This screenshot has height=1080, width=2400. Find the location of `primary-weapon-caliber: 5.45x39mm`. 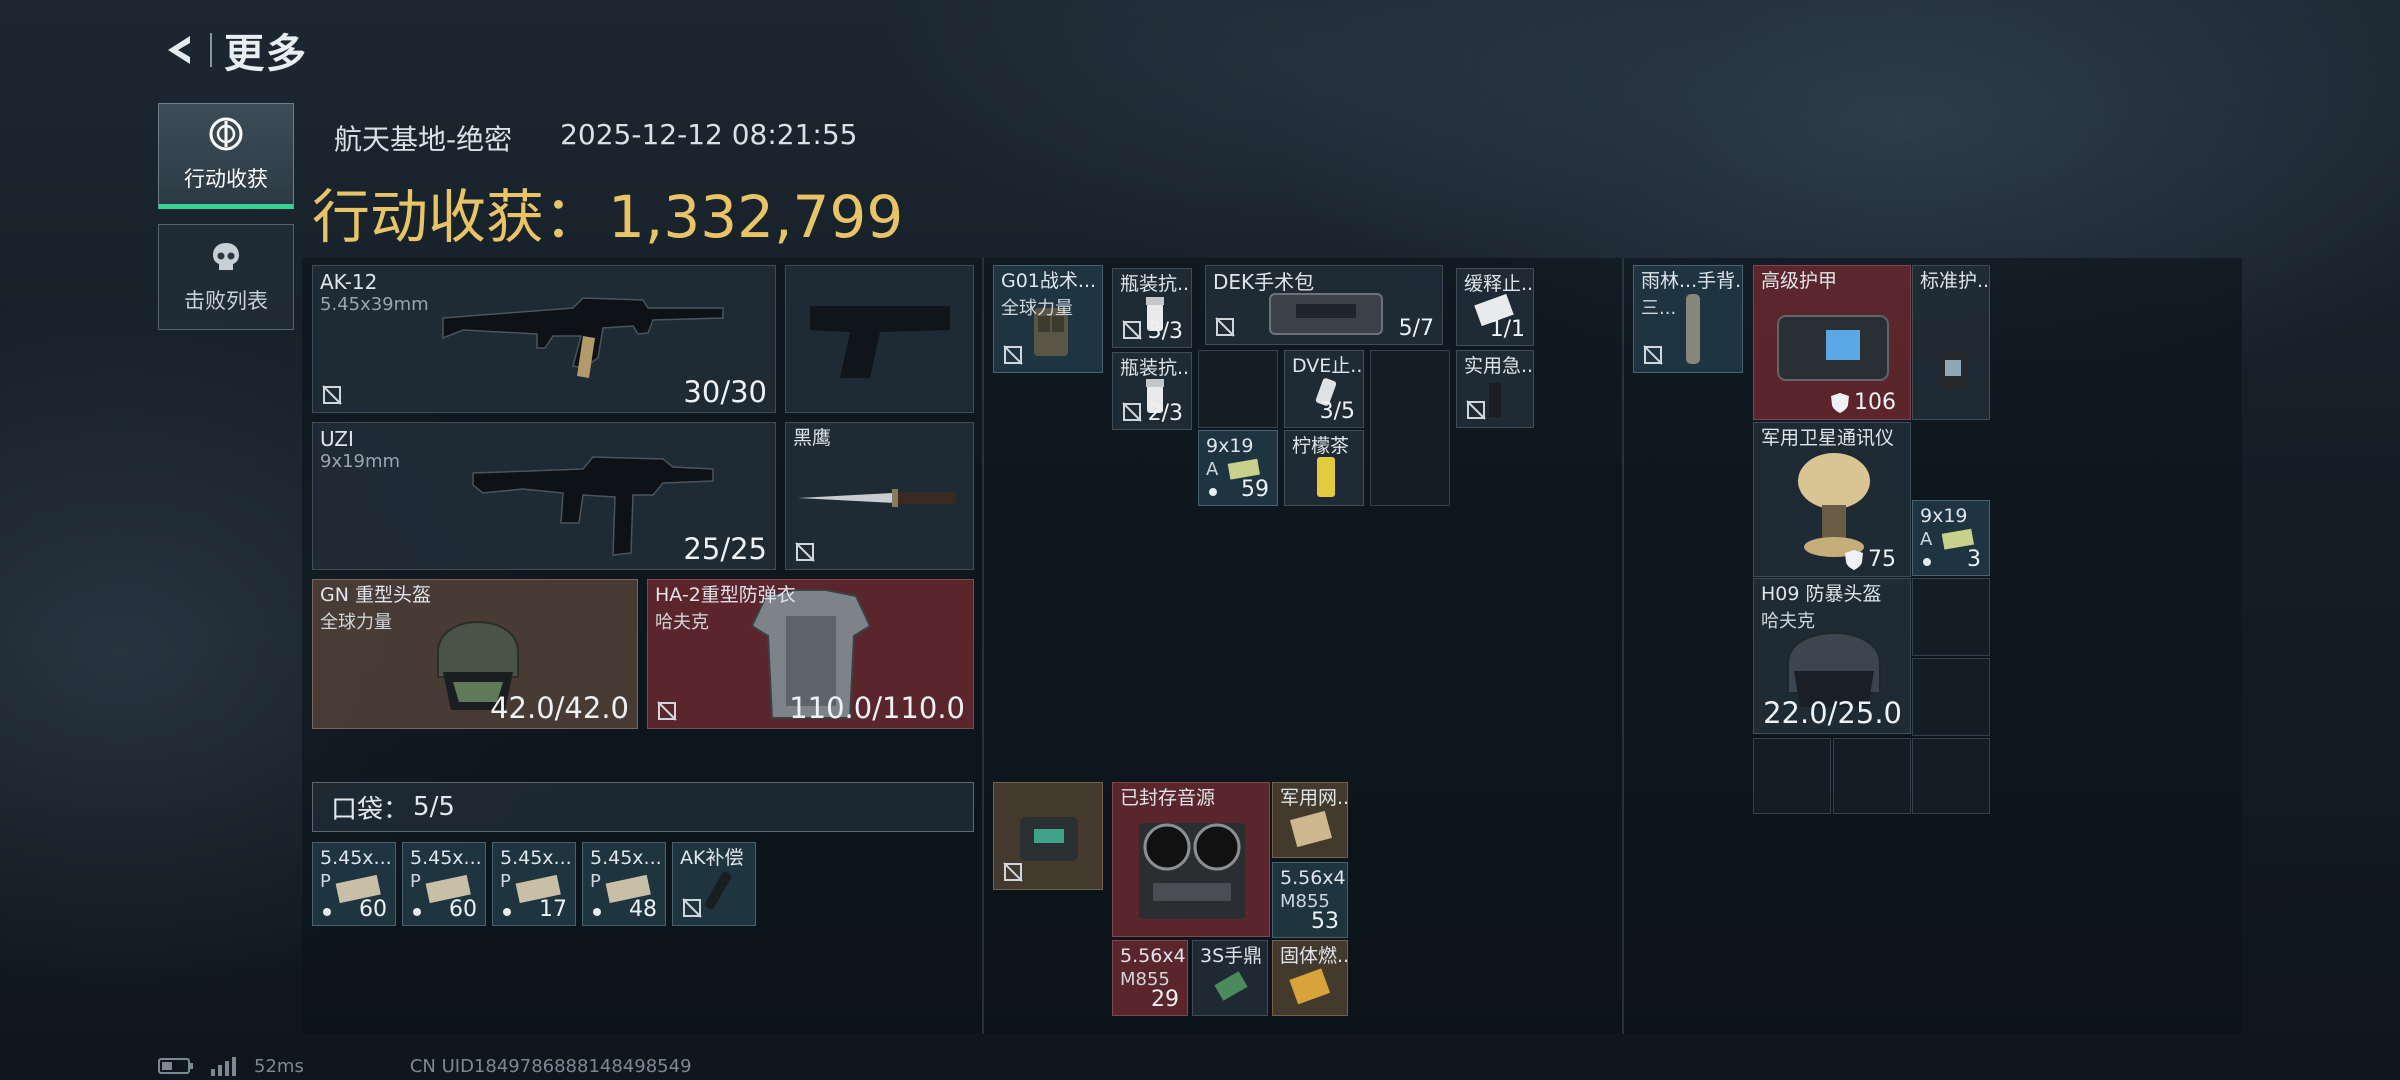

primary-weapon-caliber: 5.45x39mm is located at coordinates (374, 304).